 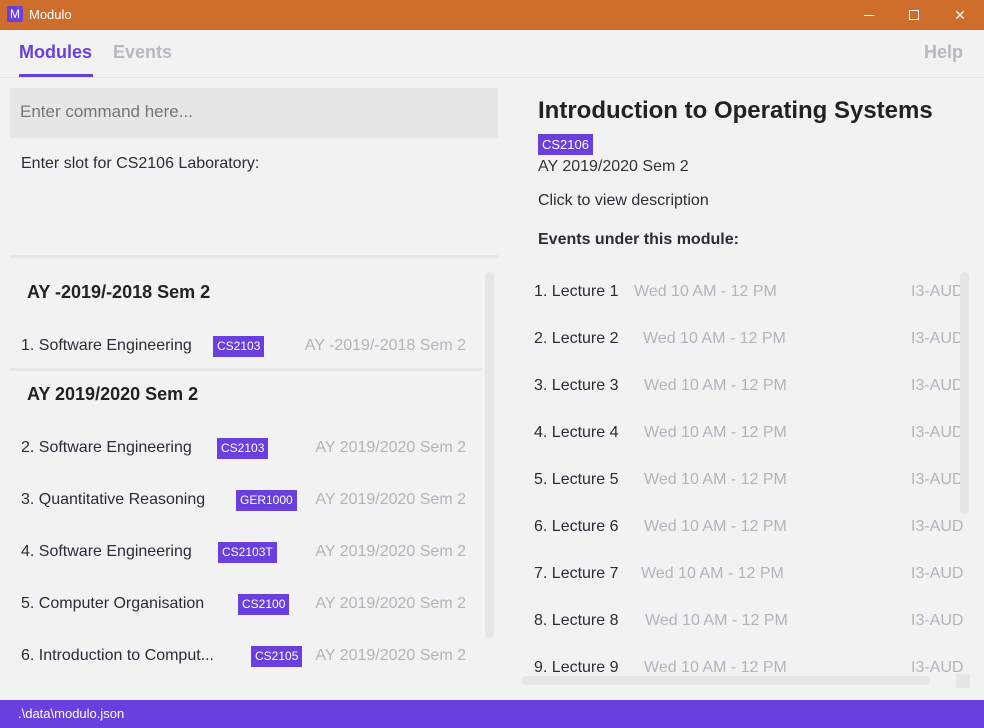 What do you see at coordinates (492, 15) in the screenshot?
I see `title-bar: M Modulo ✕` at bounding box center [492, 15].